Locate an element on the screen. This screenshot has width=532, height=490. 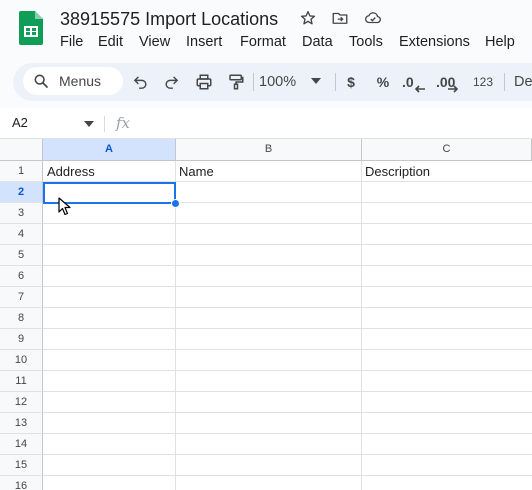
undo-icon is located at coordinates (140, 82).